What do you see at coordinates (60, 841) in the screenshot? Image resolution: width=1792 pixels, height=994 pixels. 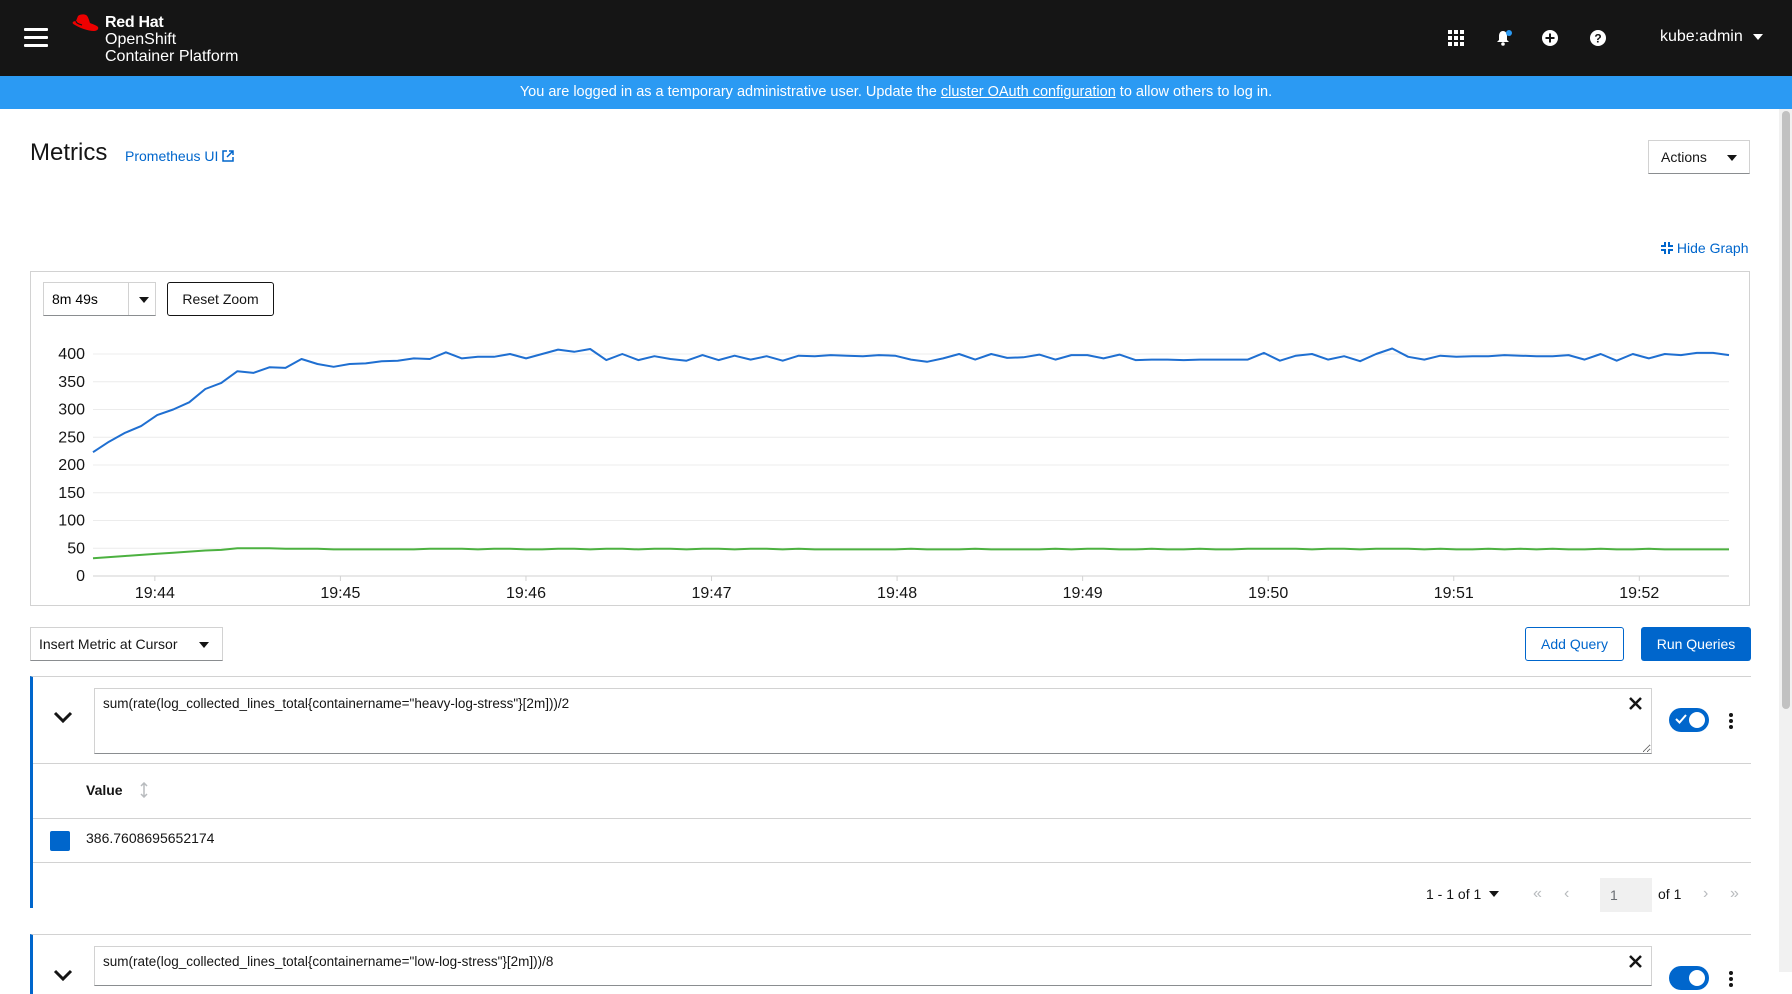 I see `series-color-swatch` at bounding box center [60, 841].